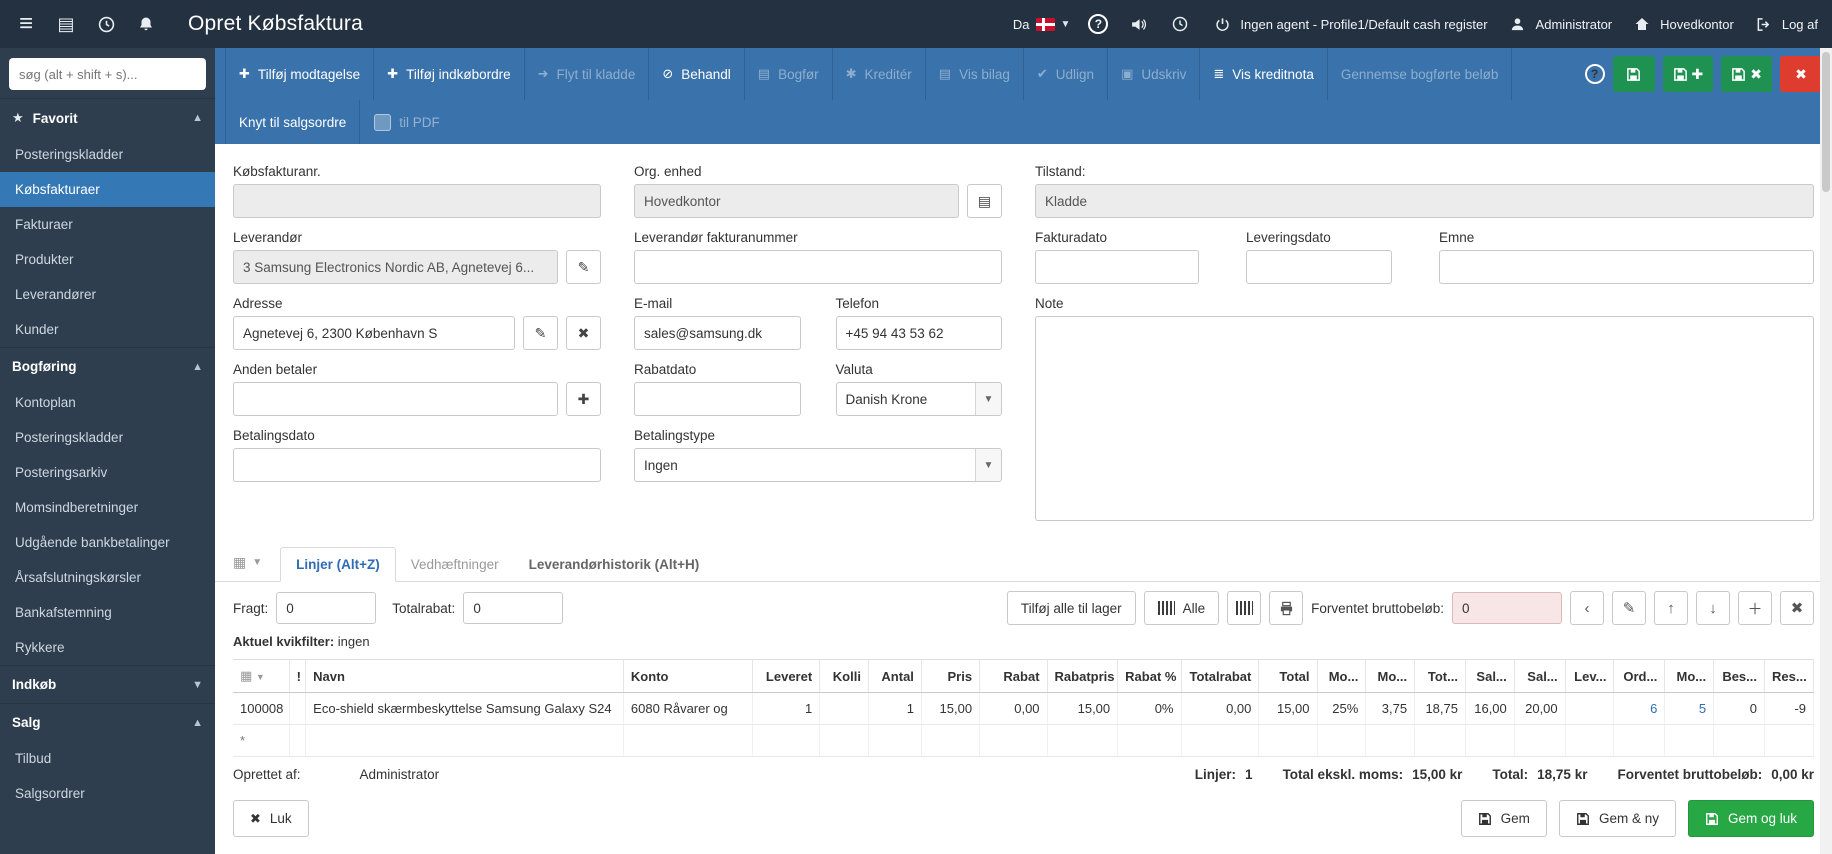 The height and width of the screenshot is (854, 1832). I want to click on location-menu: Hovedkontor, so click(1682, 24).